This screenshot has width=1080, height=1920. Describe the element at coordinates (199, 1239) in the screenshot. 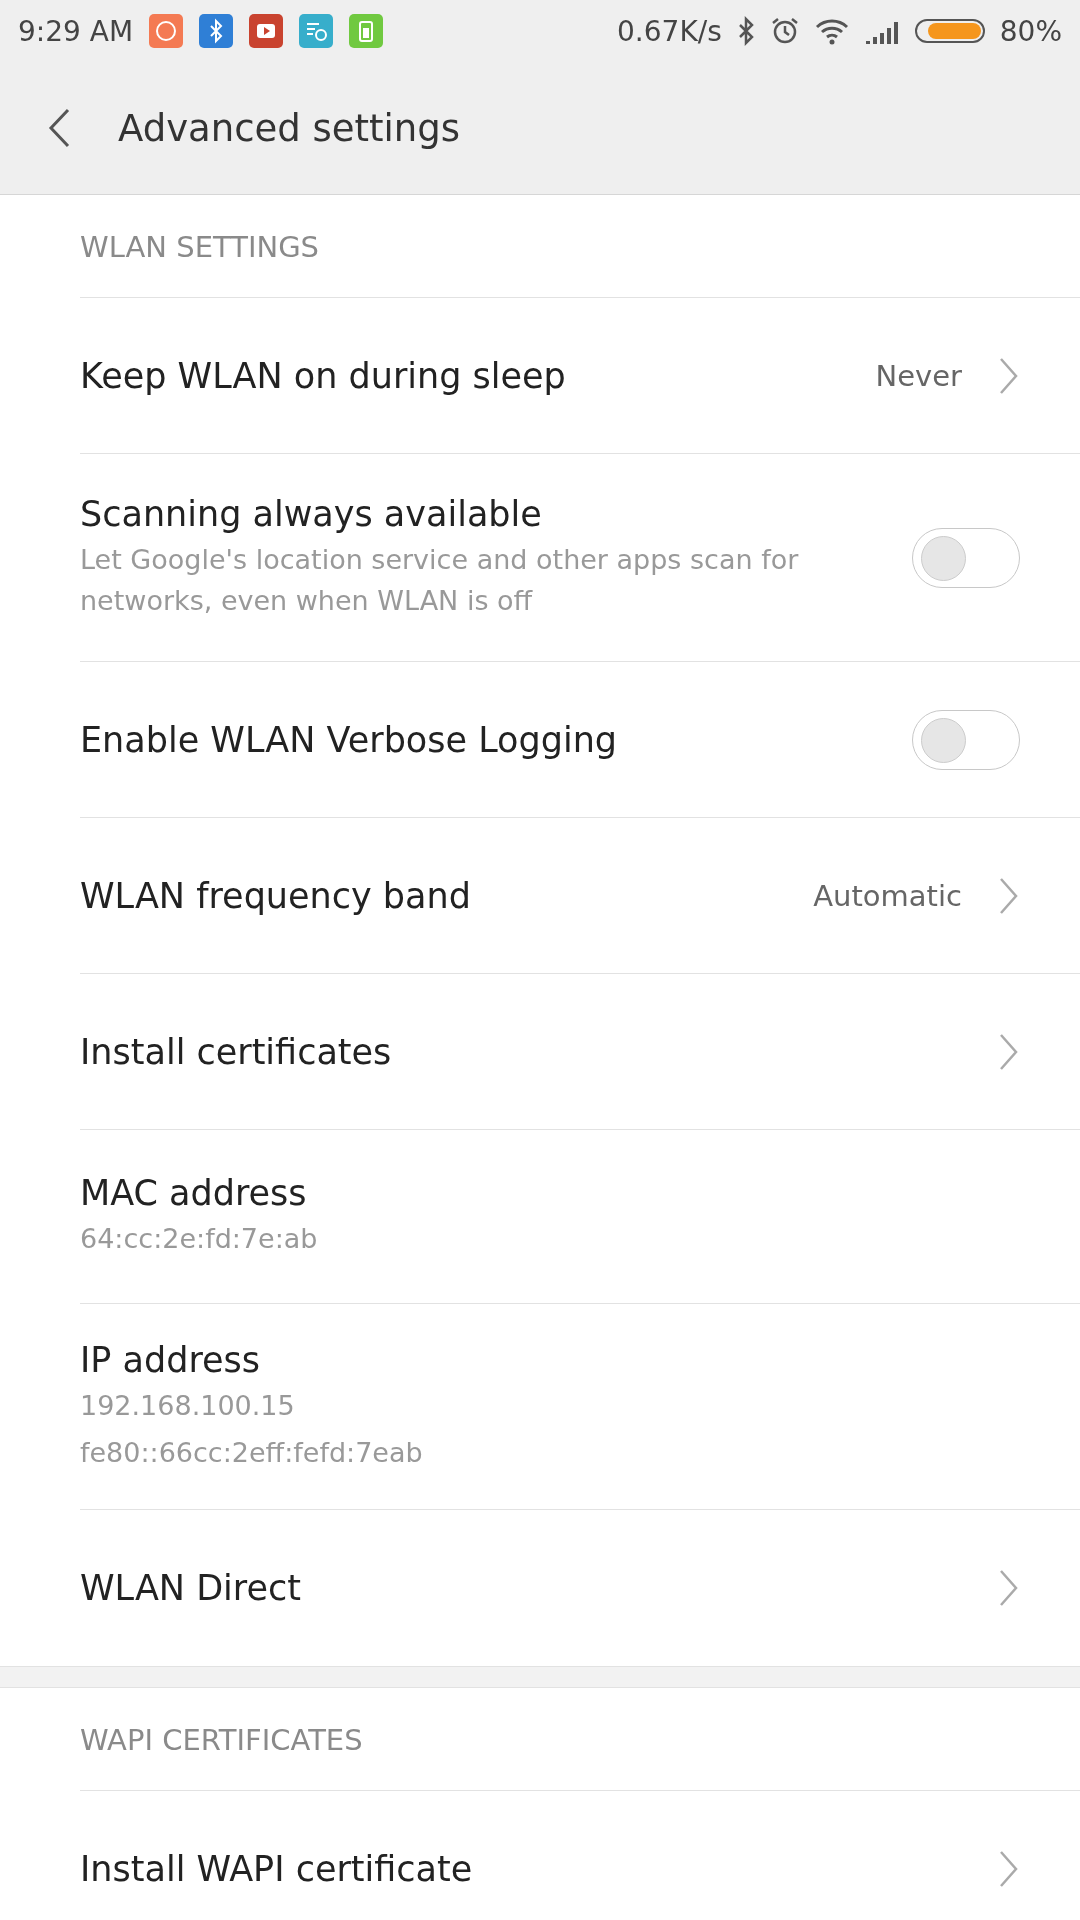

I see `setting-value: 64:cc:2e:fd:7e:ab` at that location.